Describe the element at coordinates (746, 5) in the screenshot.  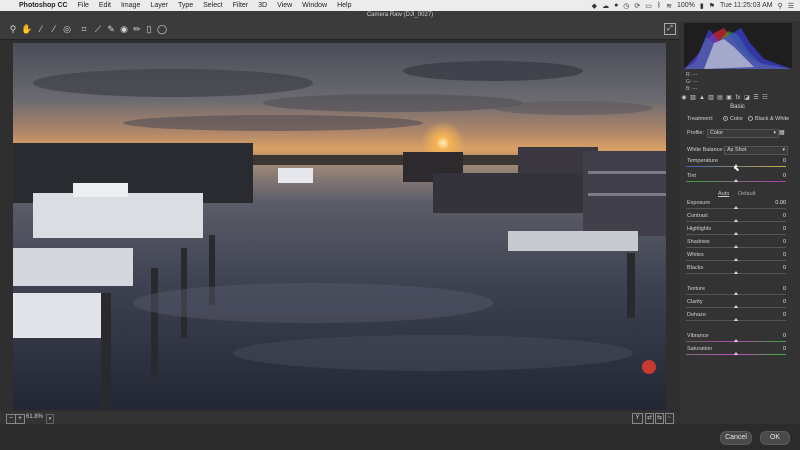
I see `clock: Tue 11:25:03 AM` at that location.